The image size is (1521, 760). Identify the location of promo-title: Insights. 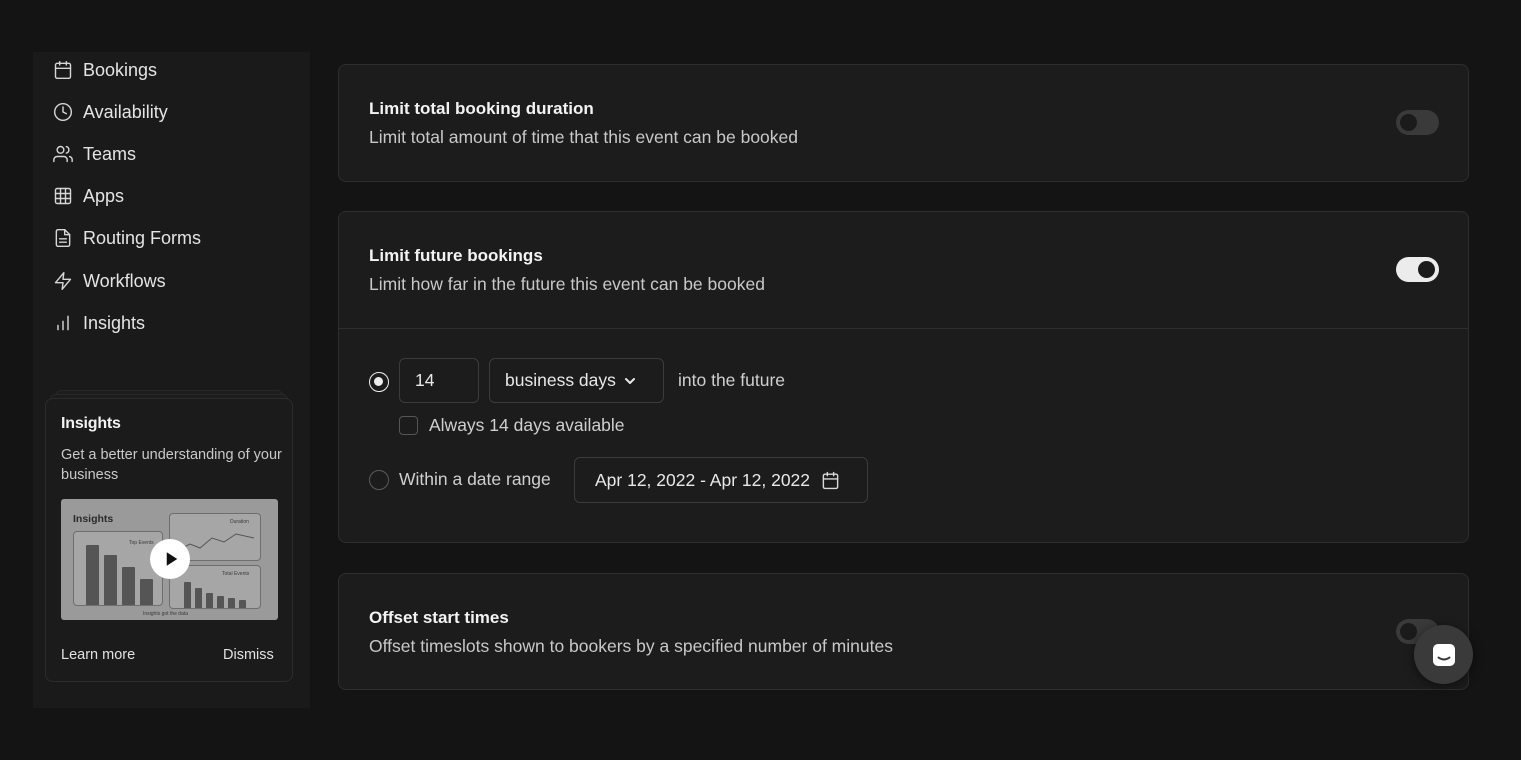
(91, 423).